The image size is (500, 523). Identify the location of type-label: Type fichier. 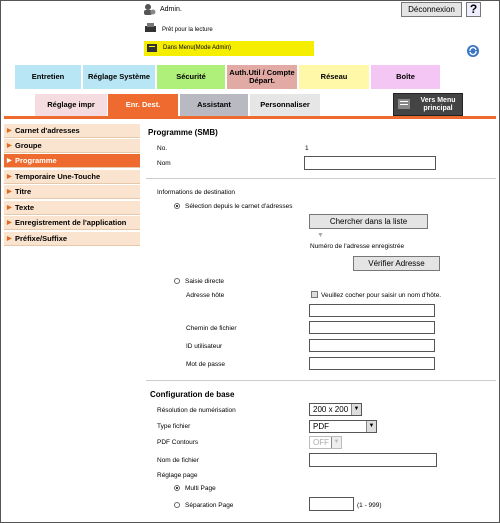
(174, 426).